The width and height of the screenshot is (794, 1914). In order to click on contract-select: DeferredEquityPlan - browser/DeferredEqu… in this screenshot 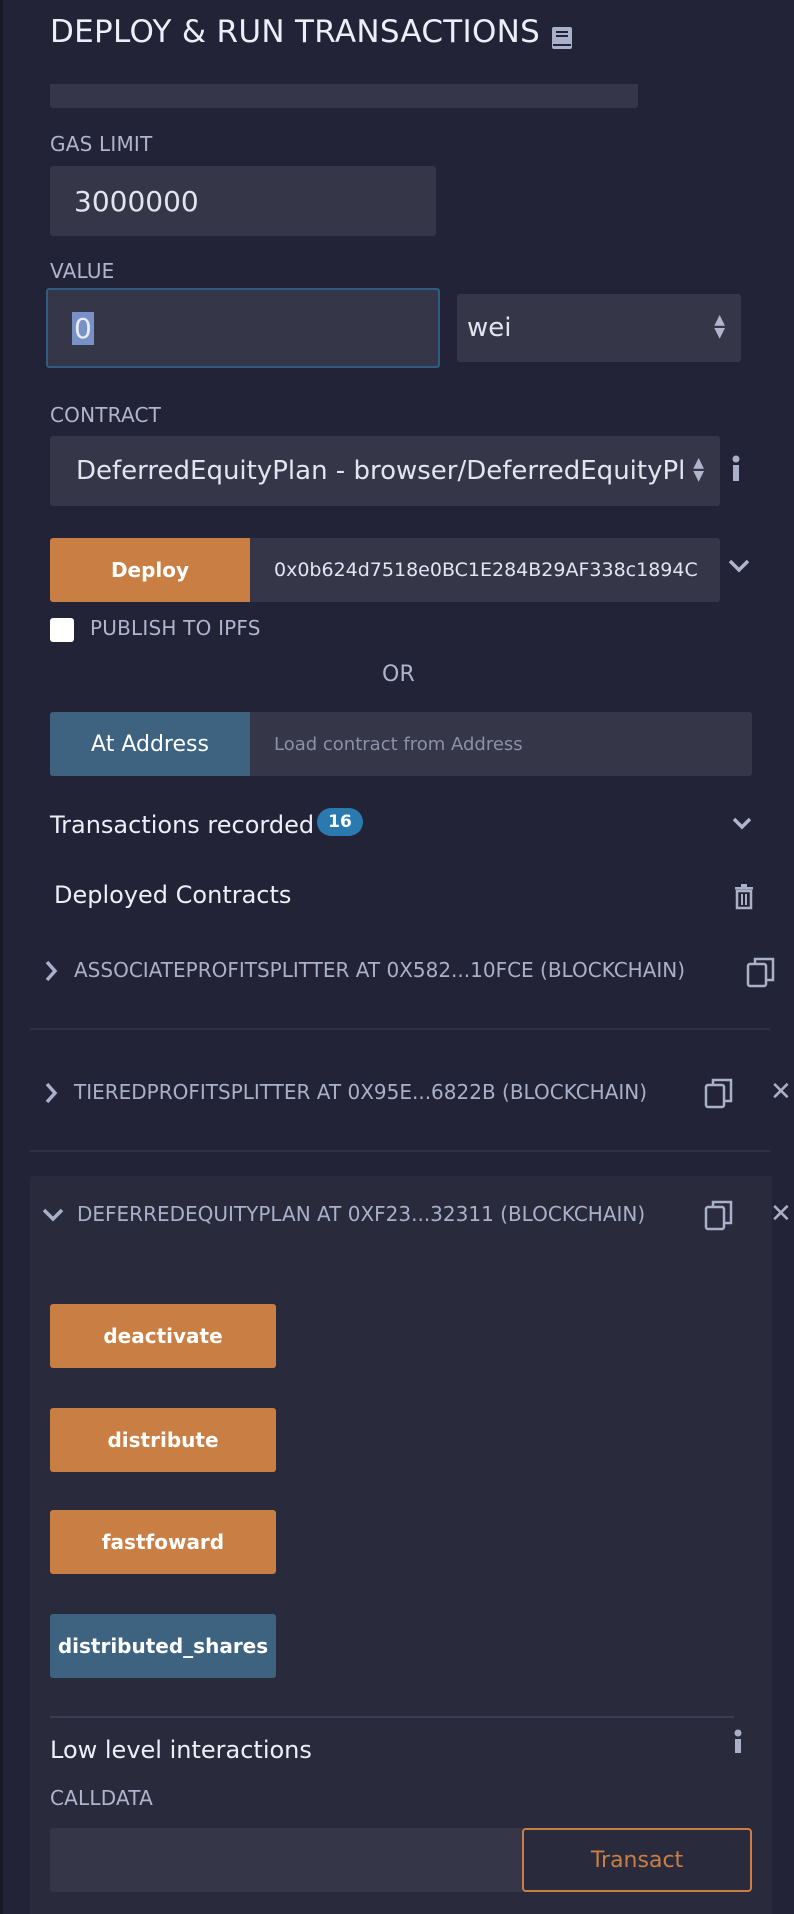, I will do `click(385, 471)`.